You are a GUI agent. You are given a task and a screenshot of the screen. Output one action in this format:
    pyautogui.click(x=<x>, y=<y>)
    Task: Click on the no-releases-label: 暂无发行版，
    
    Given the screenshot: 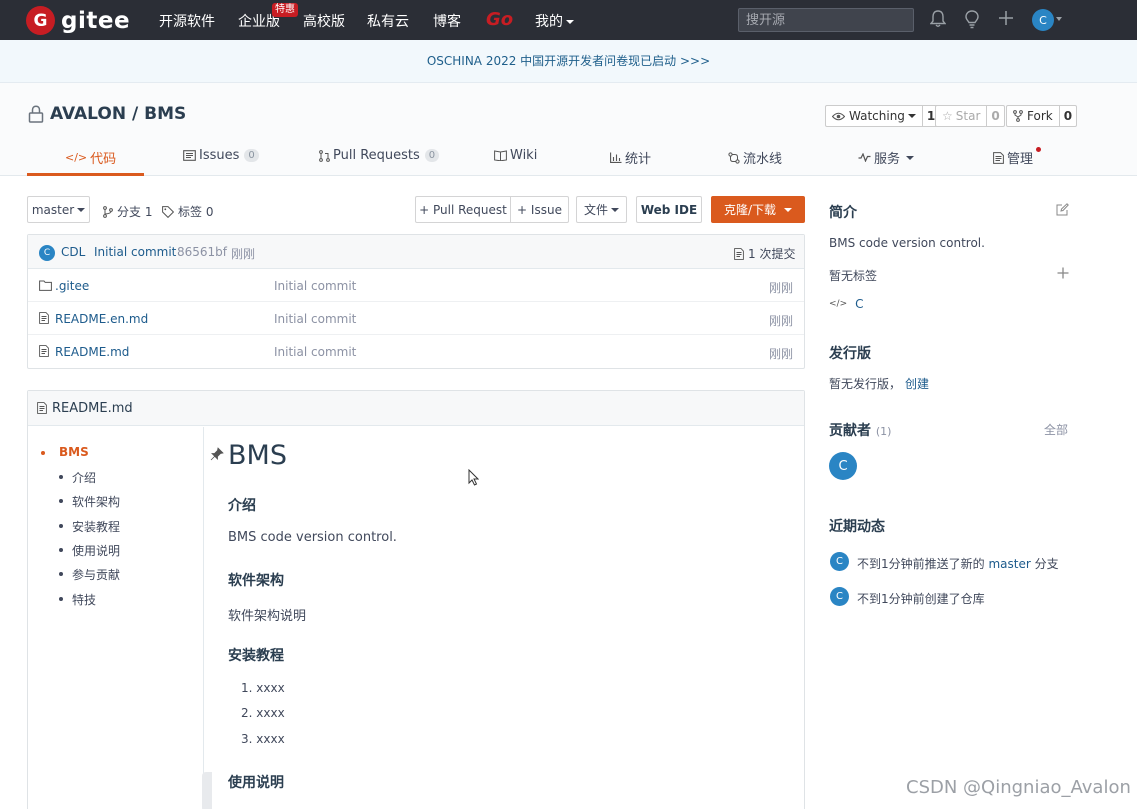 What is the action you would take?
    pyautogui.click(x=865, y=384)
    